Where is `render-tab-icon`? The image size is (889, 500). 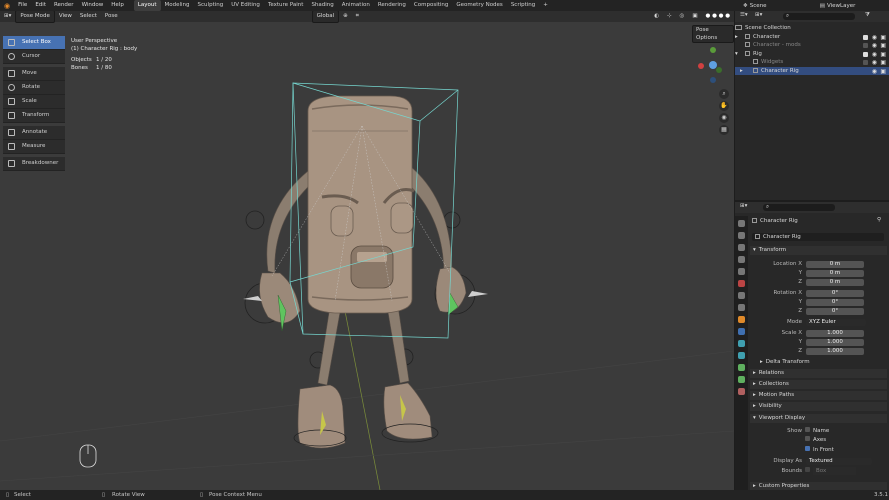
render-tab-icon is located at coordinates (741, 235).